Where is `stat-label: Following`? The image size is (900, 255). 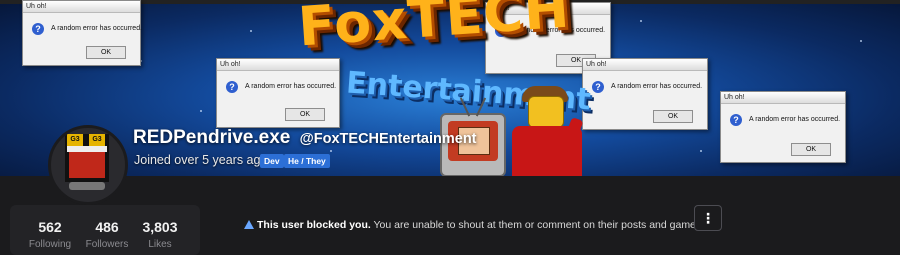
stat-label: Following is located at coordinates (50, 244).